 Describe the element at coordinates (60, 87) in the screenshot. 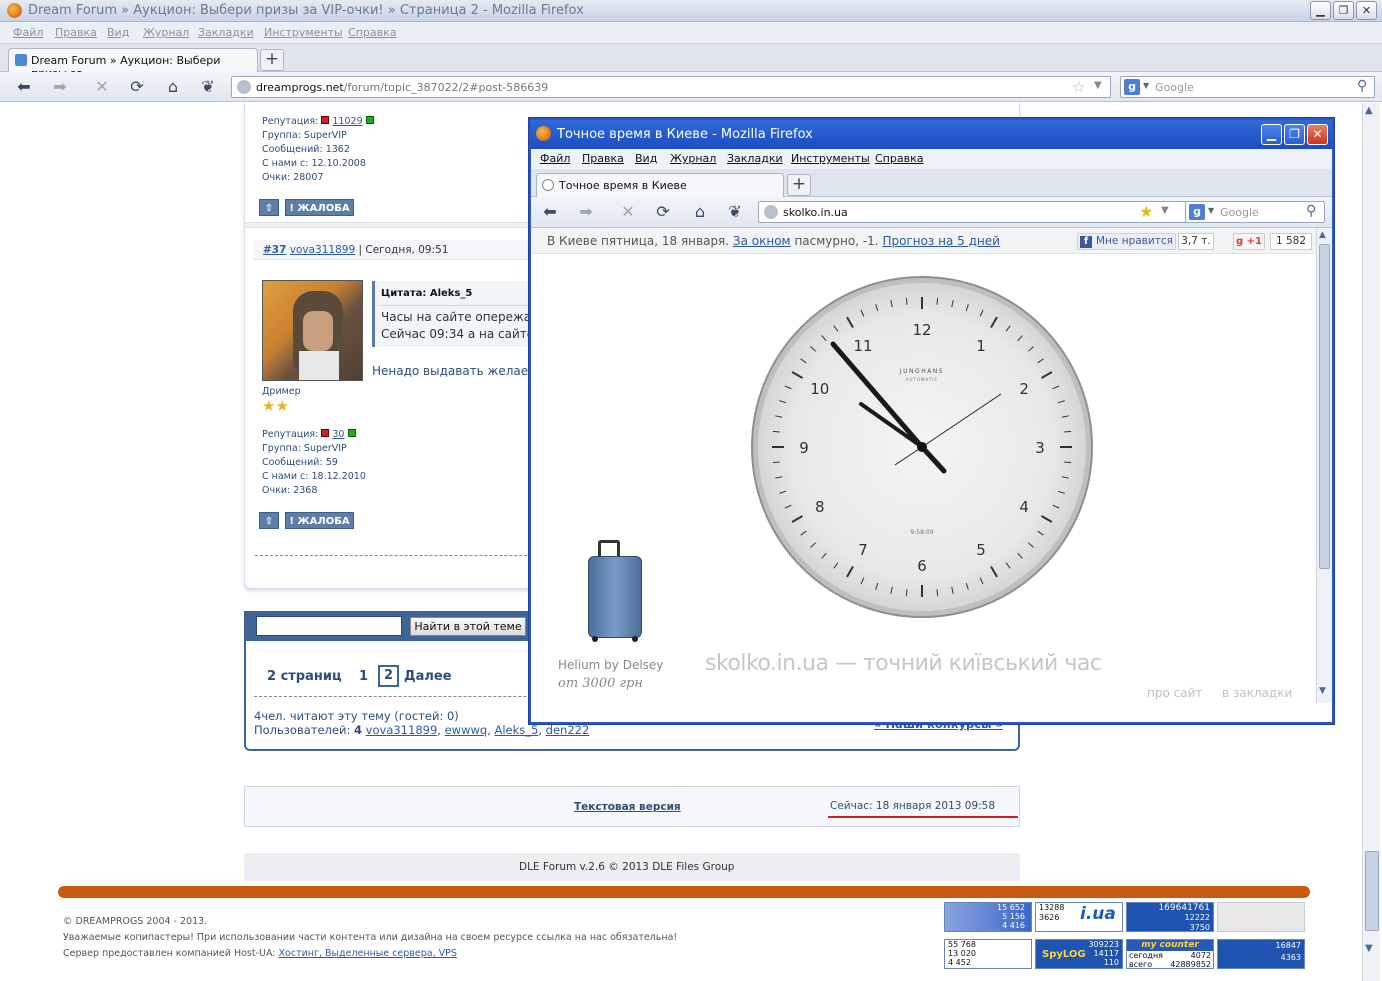

I see `forward-icon: ➡` at that location.